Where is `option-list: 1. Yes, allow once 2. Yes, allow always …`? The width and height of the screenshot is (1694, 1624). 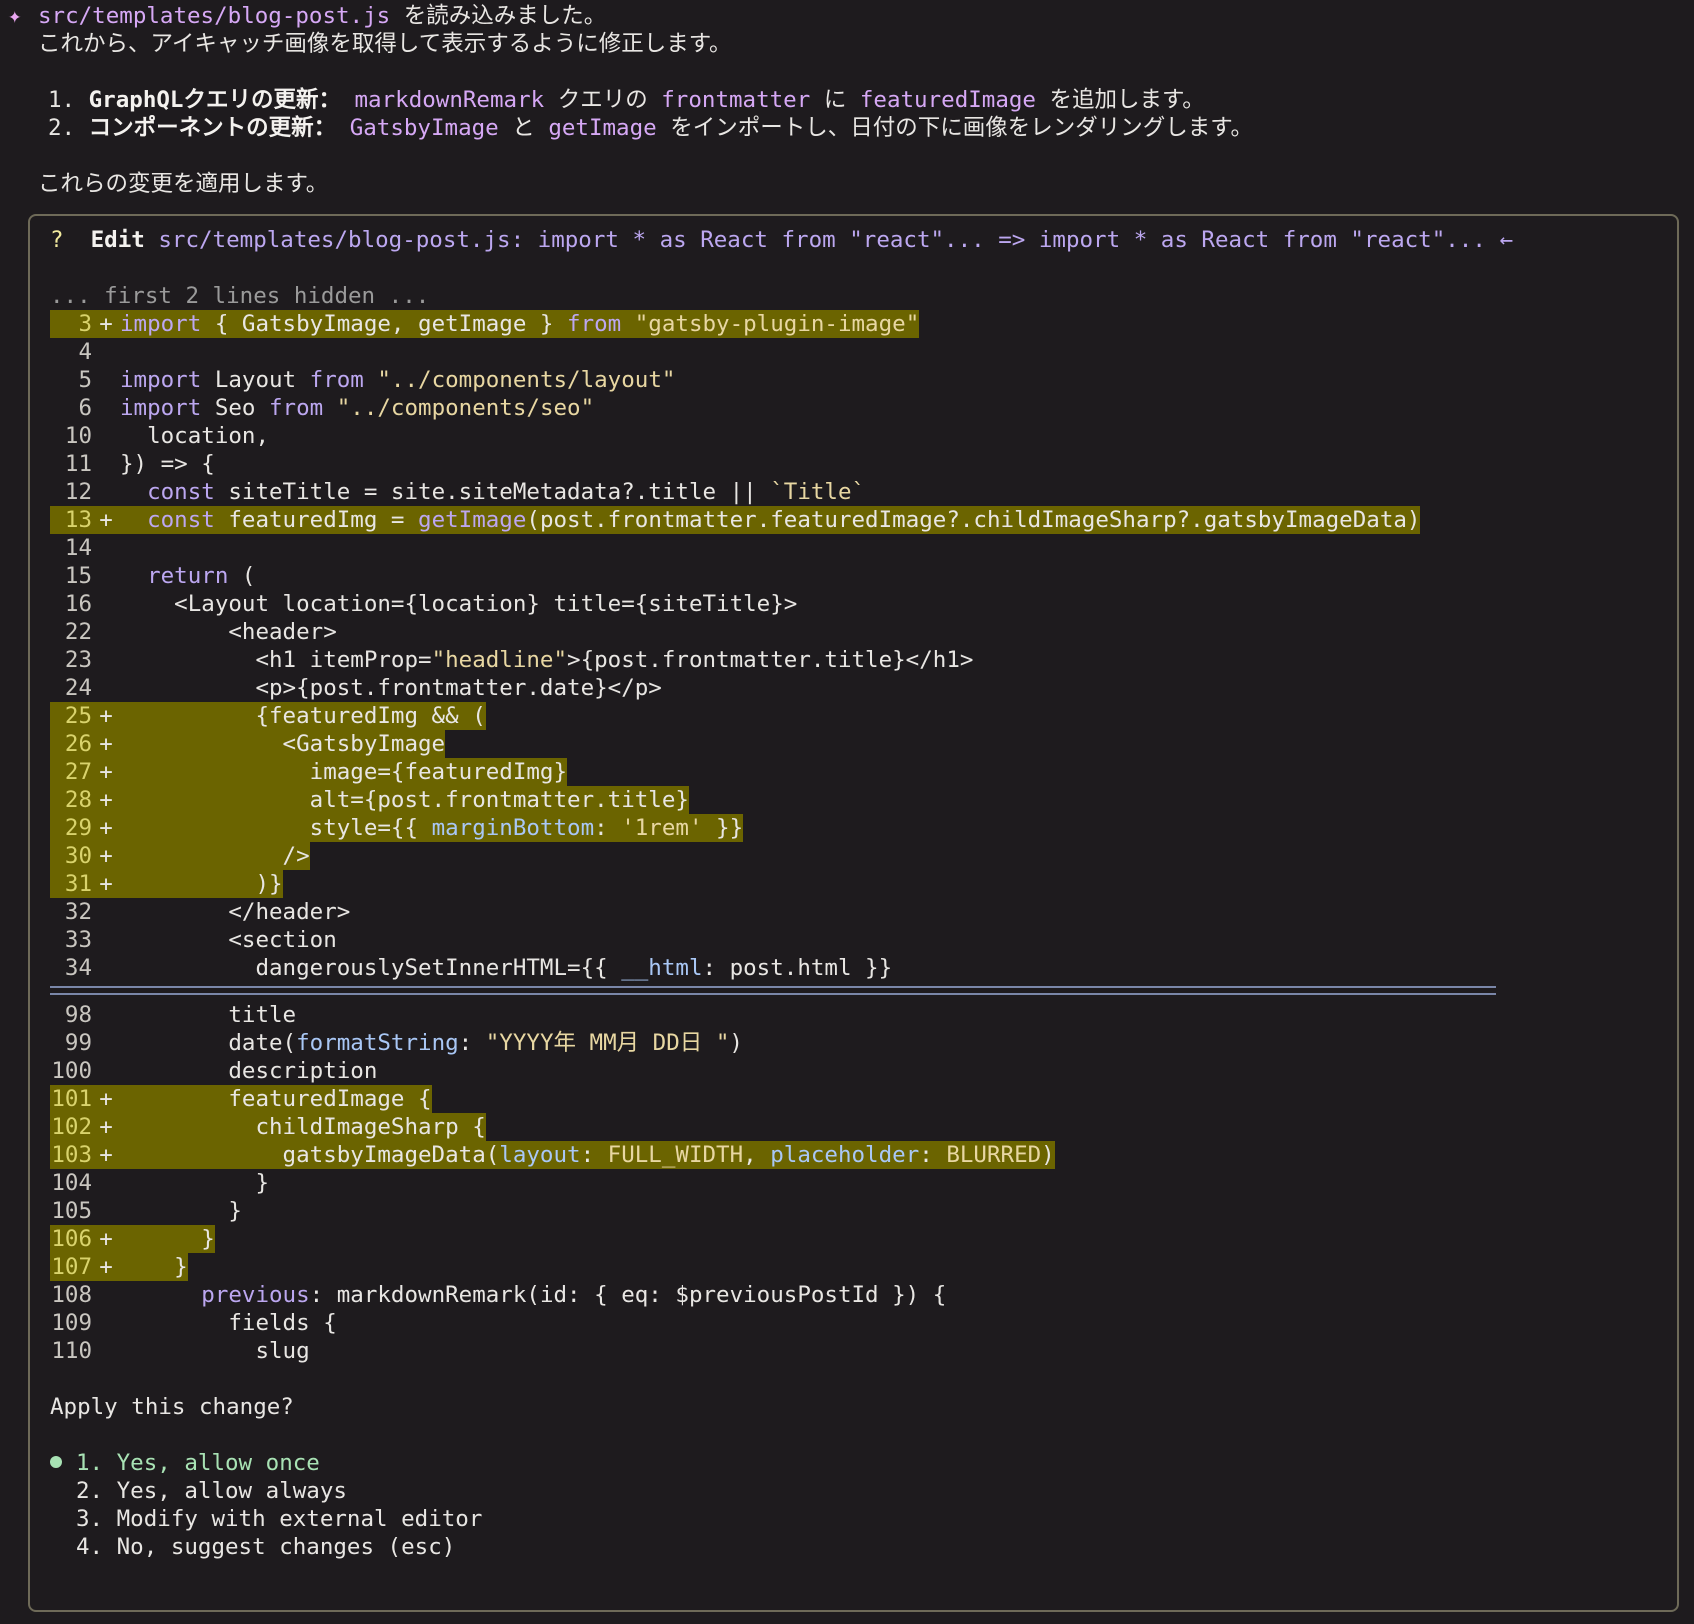 option-list: 1. Yes, allow once 2. Yes, allow always … is located at coordinates (858, 1505).